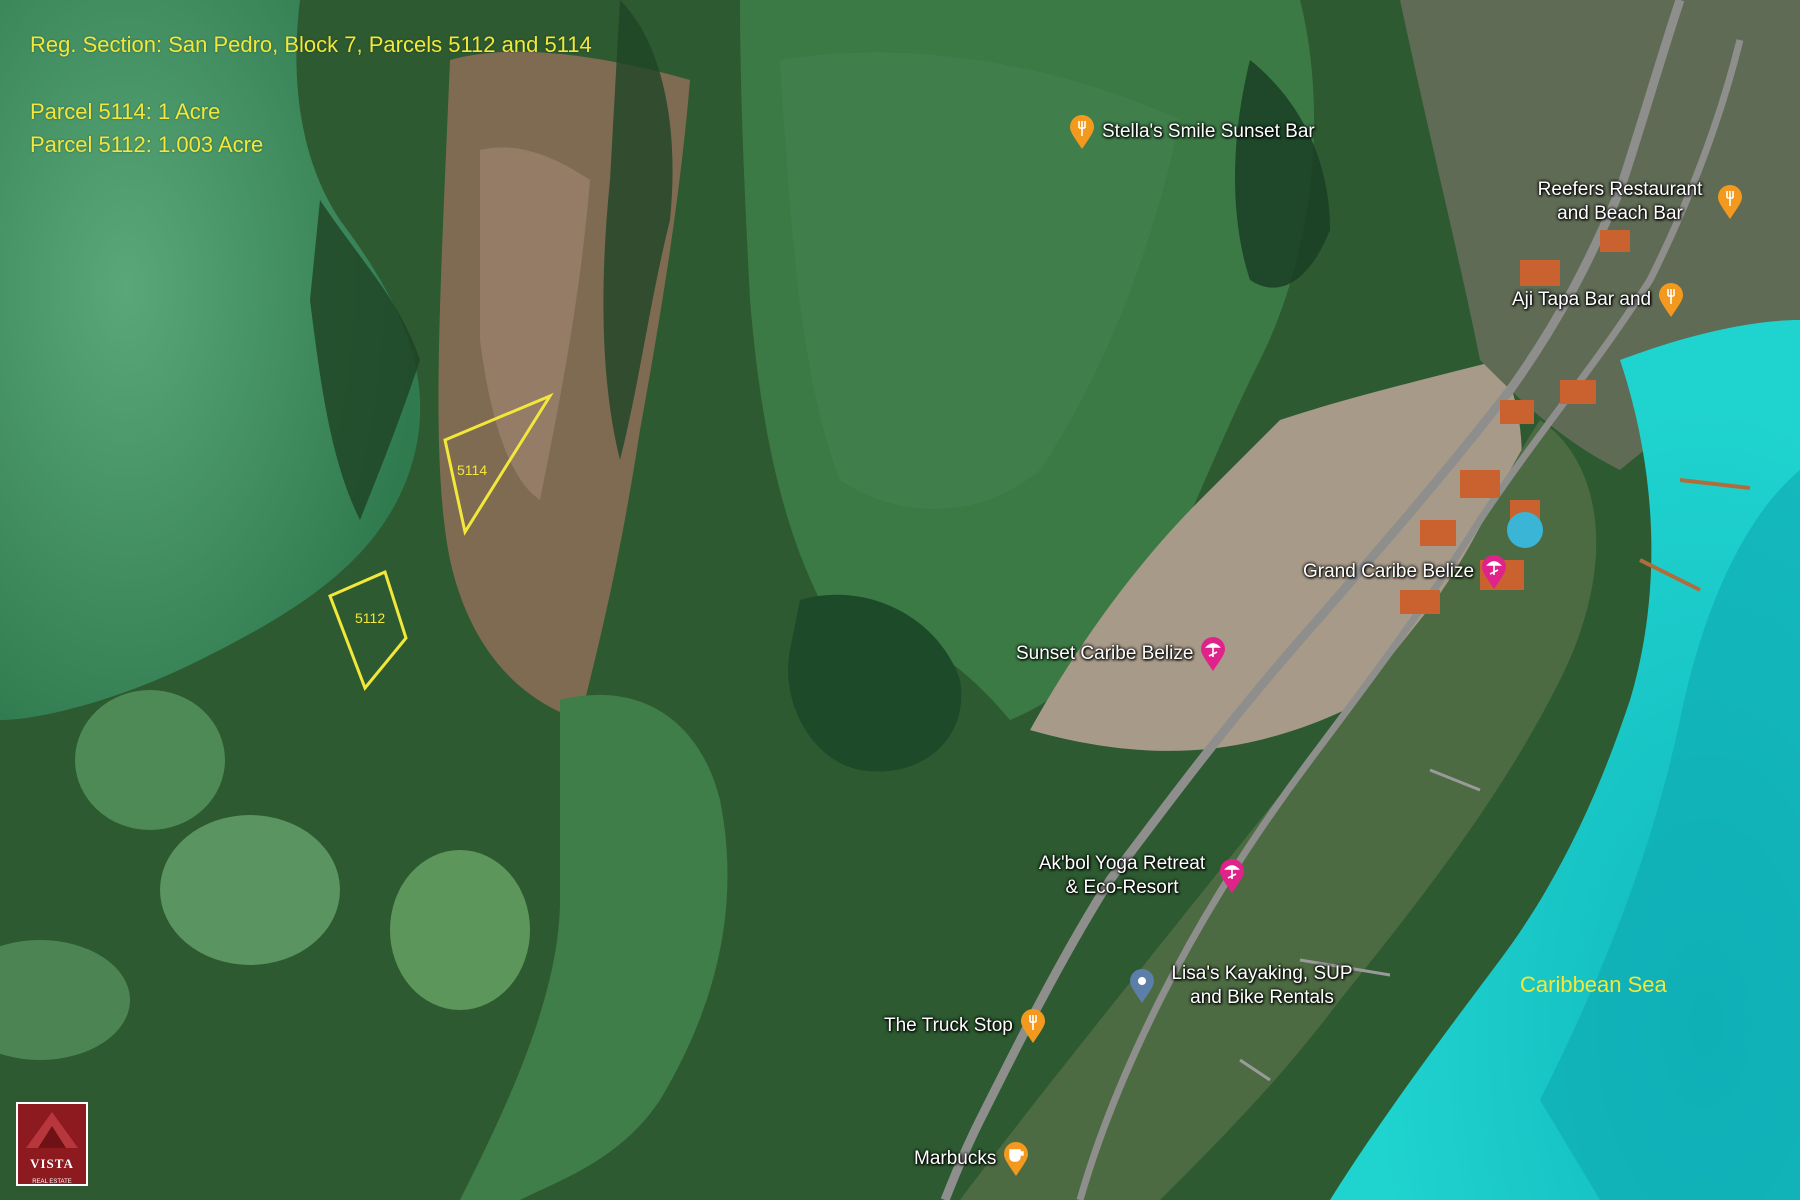 This screenshot has width=1800, height=1200. Describe the element at coordinates (1142, 986) in the screenshot. I see `location-pin-icon` at that location.